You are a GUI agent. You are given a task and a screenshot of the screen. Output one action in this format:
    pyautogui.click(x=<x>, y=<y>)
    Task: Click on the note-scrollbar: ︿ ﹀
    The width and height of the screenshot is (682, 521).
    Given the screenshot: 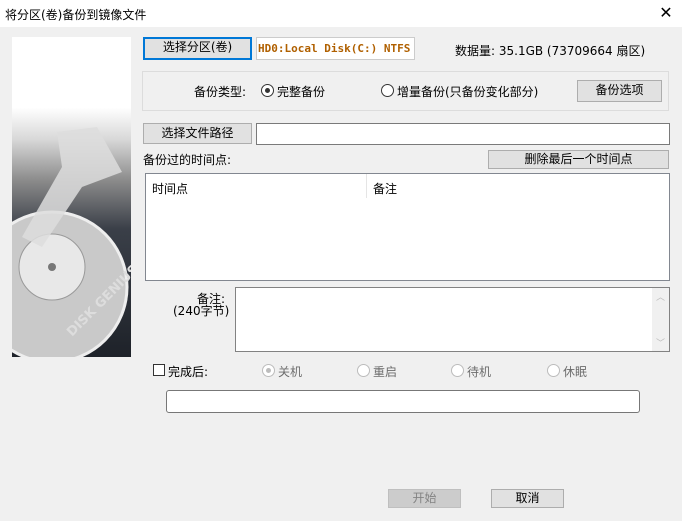 What is the action you would take?
    pyautogui.click(x=660, y=319)
    